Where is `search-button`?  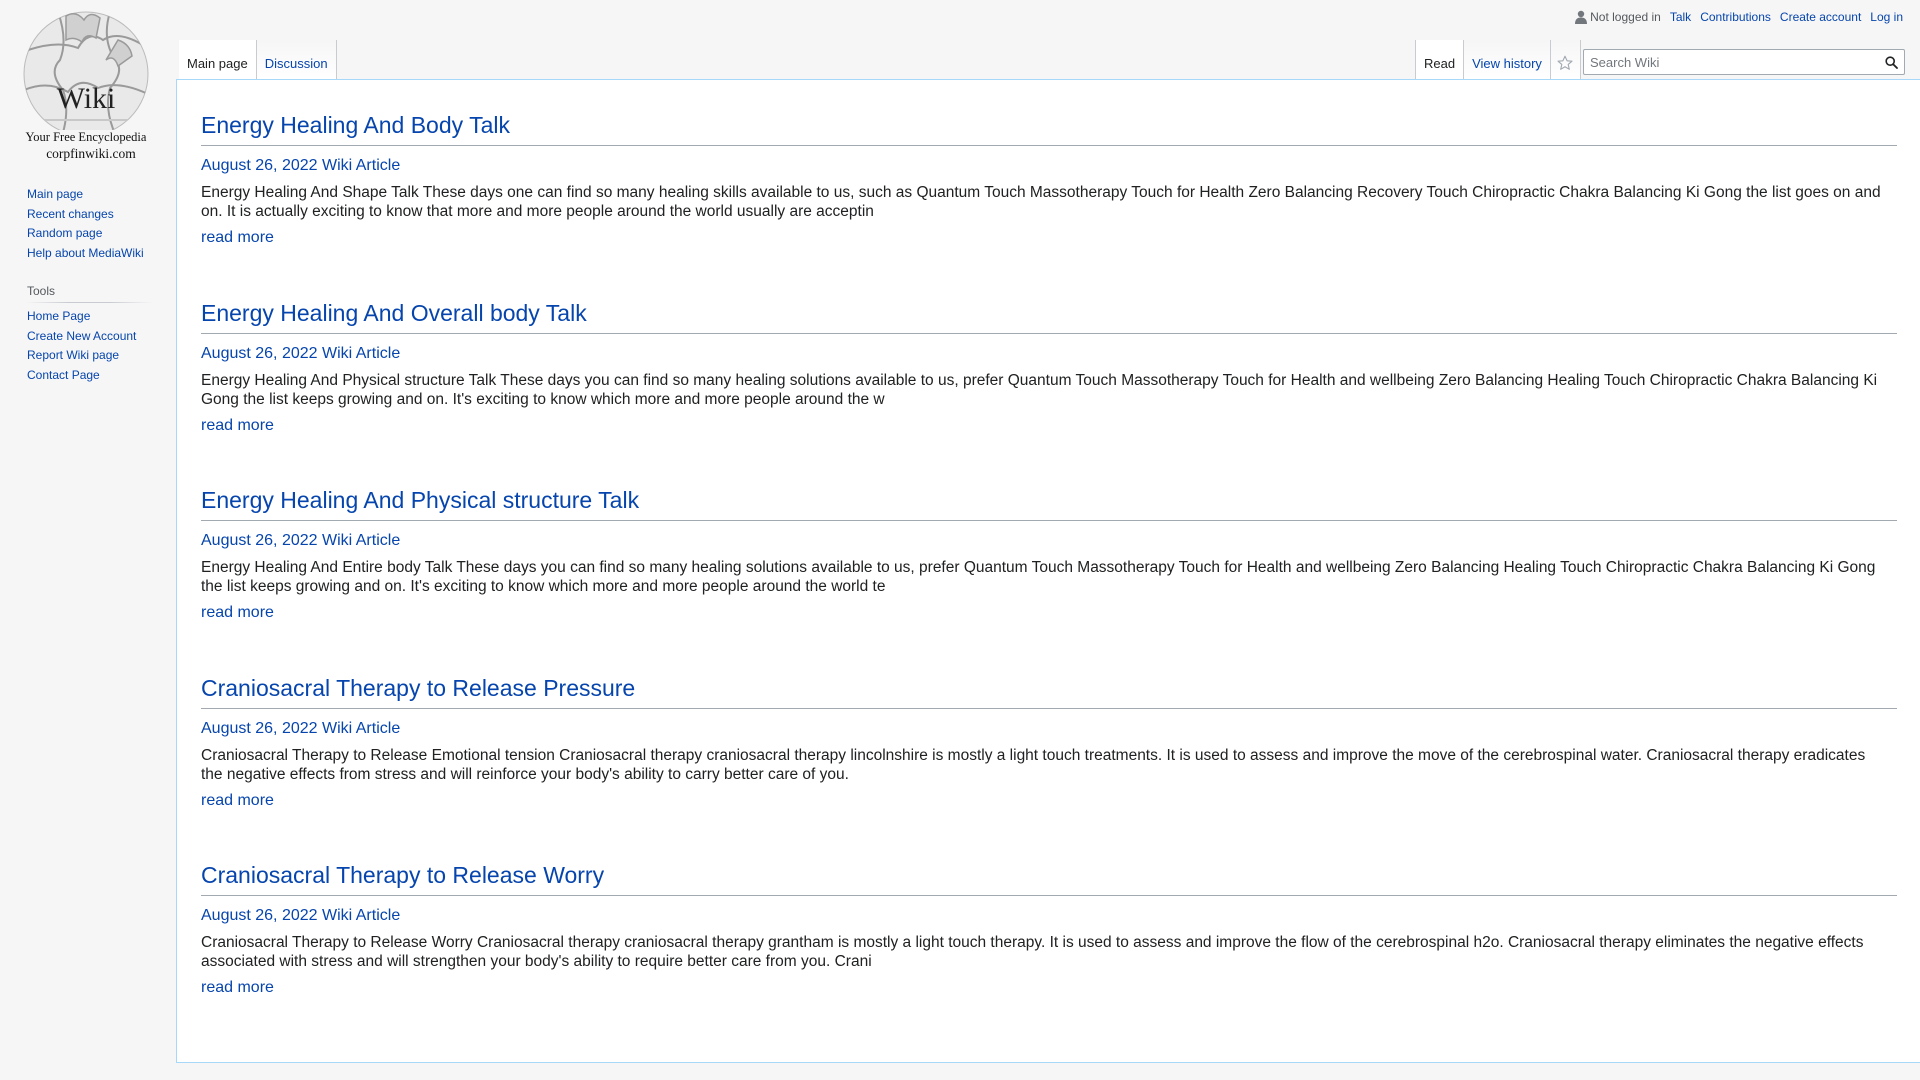 search-button is located at coordinates (1891, 62).